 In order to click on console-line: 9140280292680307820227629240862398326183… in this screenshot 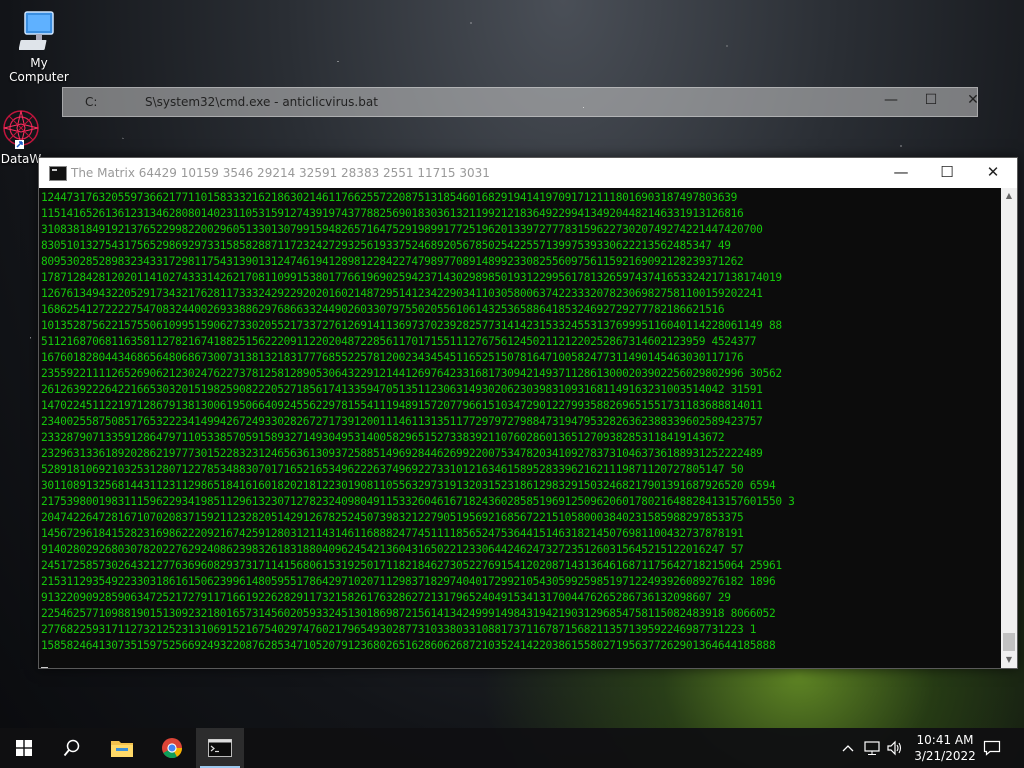, I will do `click(392, 549)`.